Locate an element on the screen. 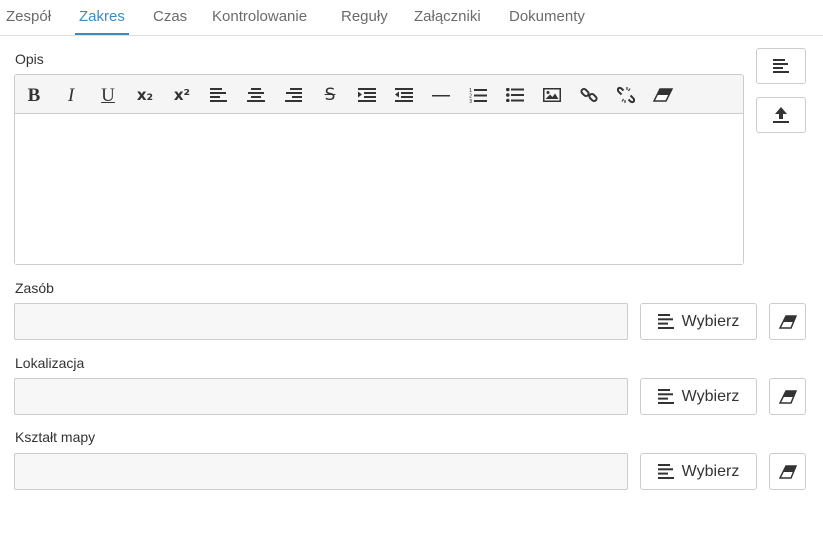 Image resolution: width=823 pixels, height=536 pixels. location-choose-button: Wybierz is located at coordinates (698, 396).